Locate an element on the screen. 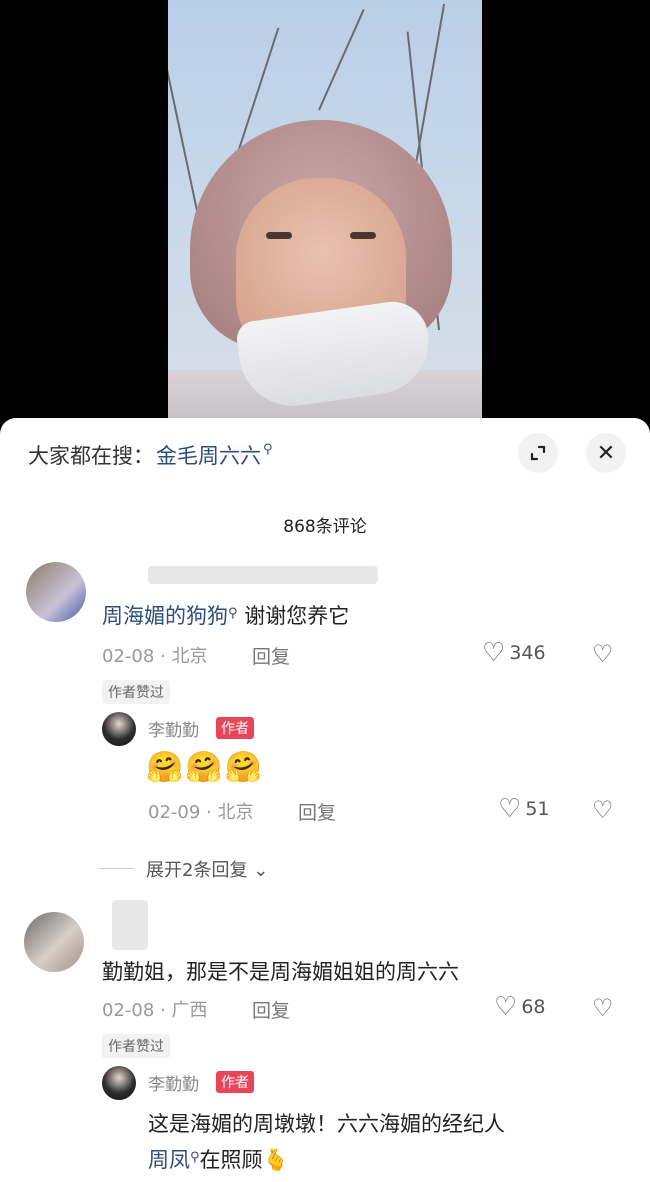 This screenshot has height=1182, width=650. divider is located at coordinates (117, 868).